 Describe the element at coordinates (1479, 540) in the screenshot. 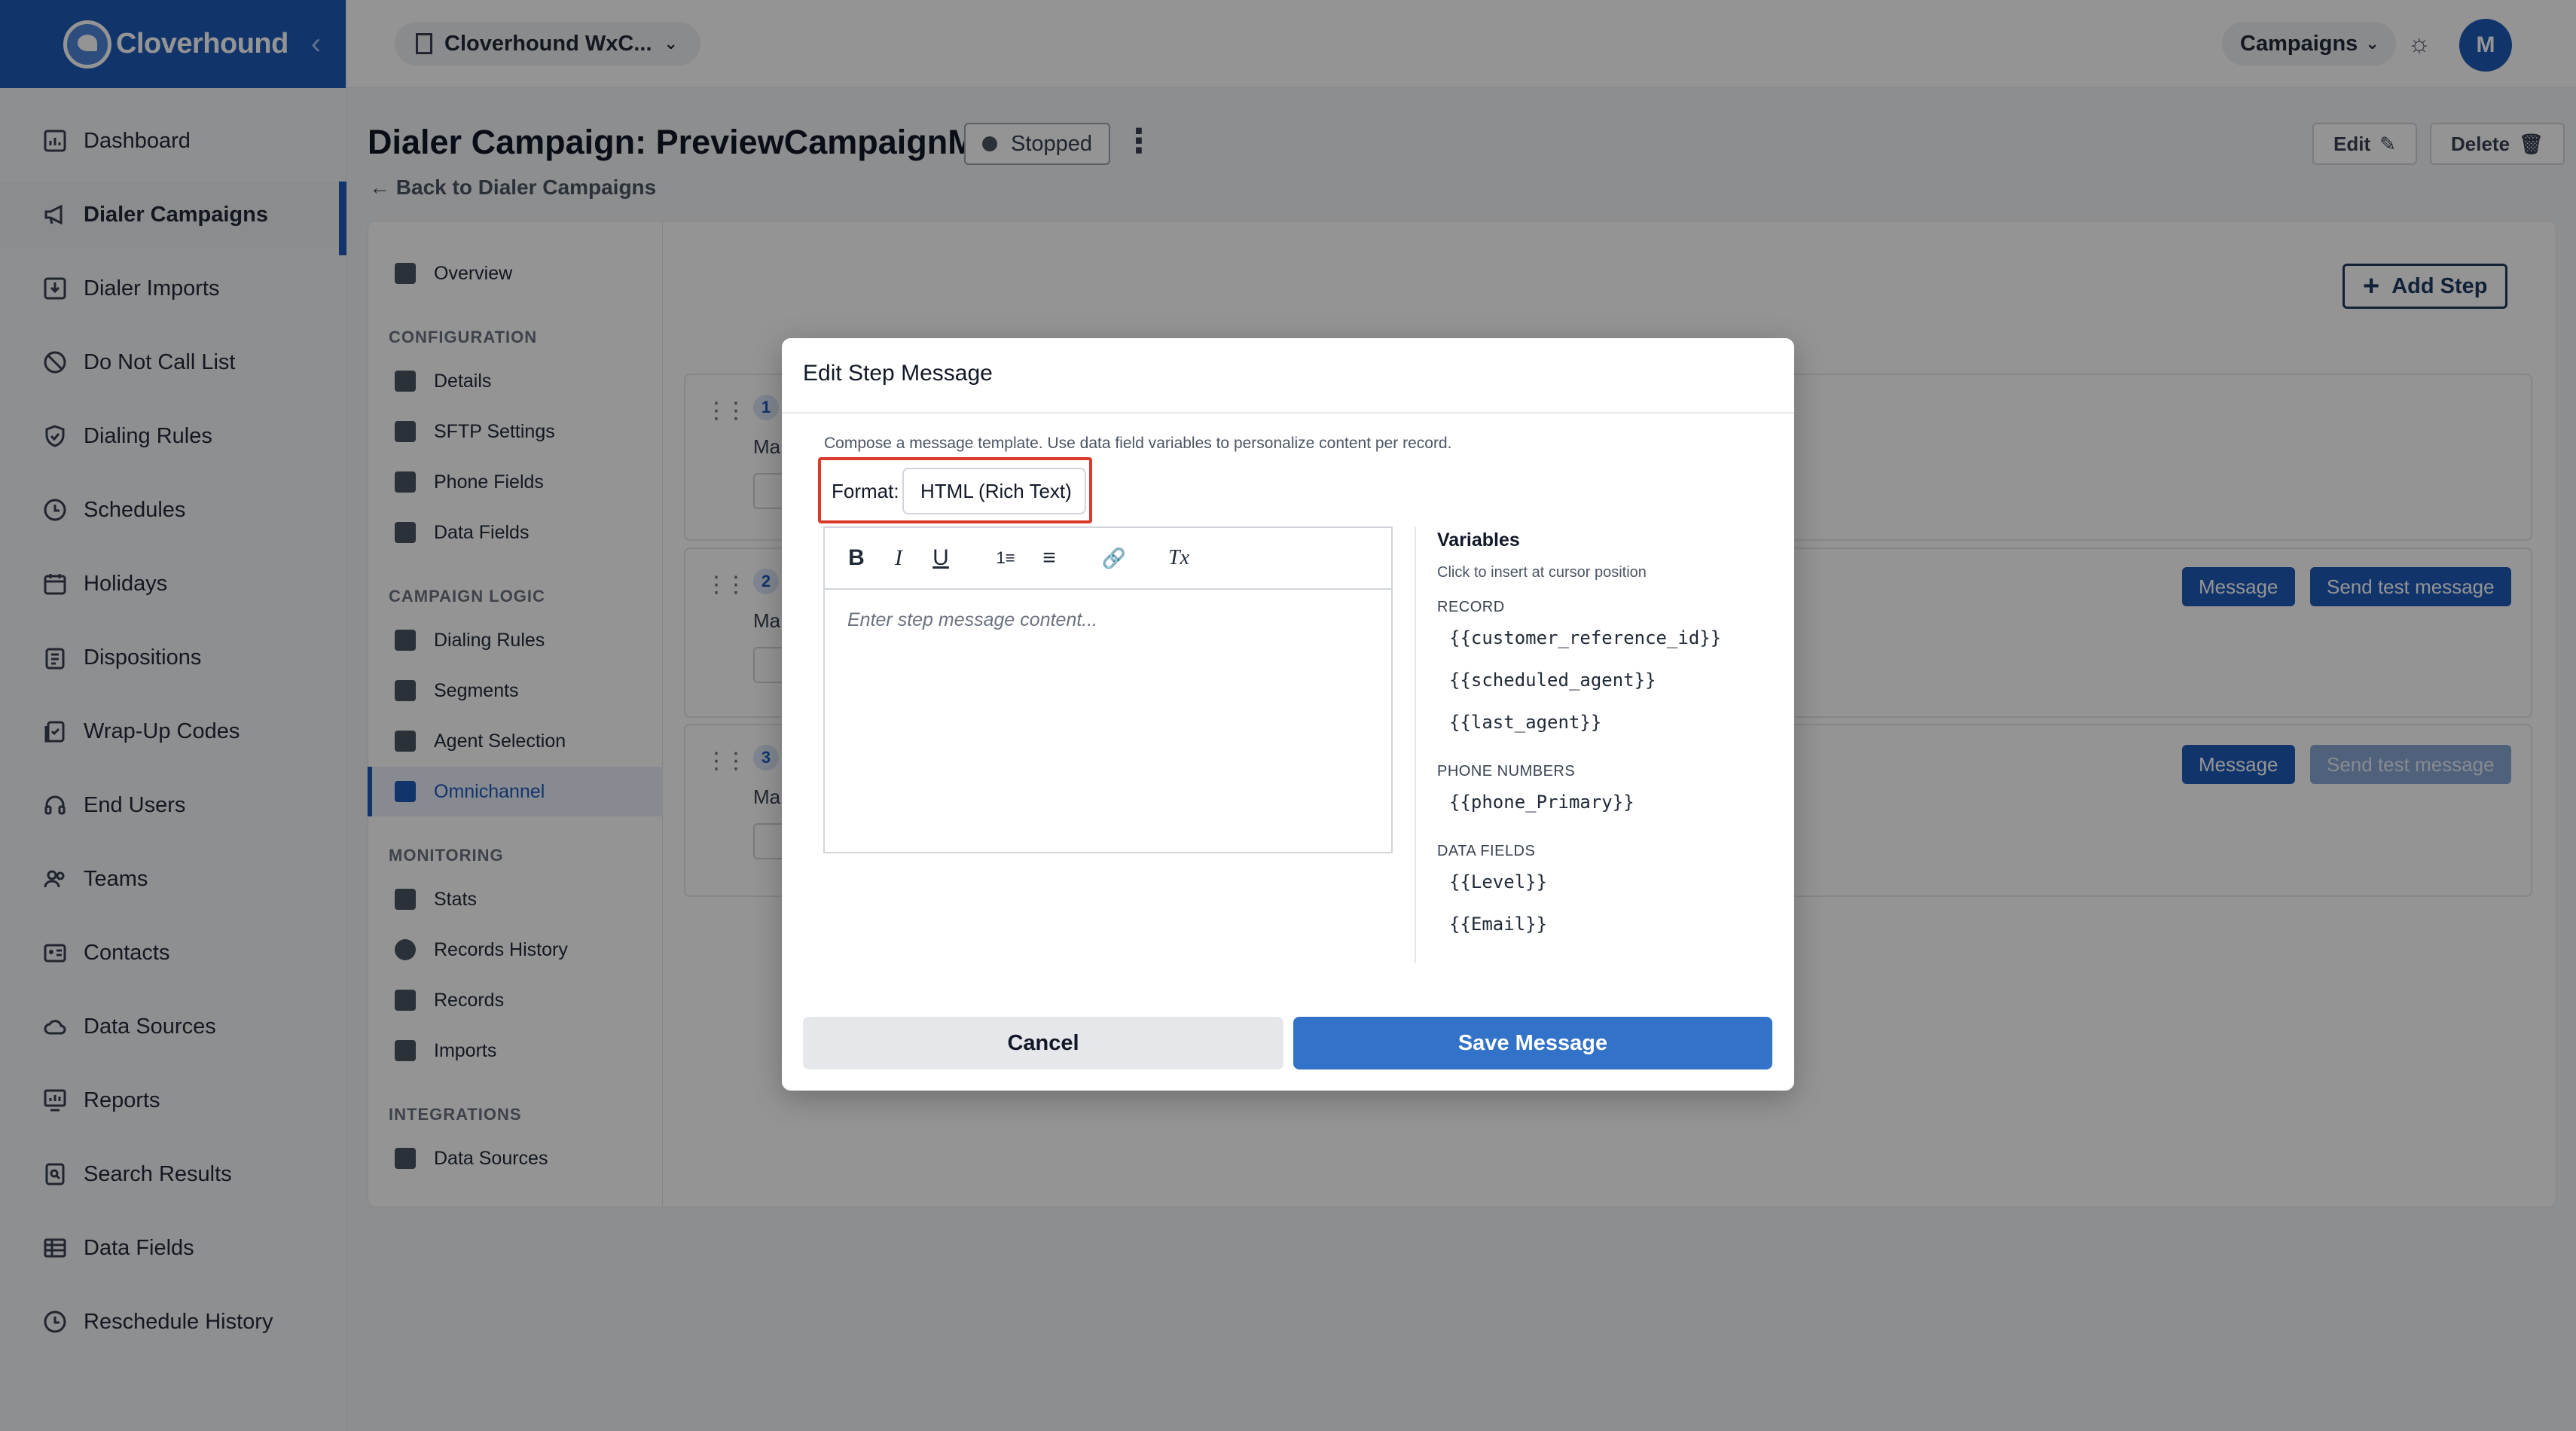

I see `variables-title: Variables` at that location.